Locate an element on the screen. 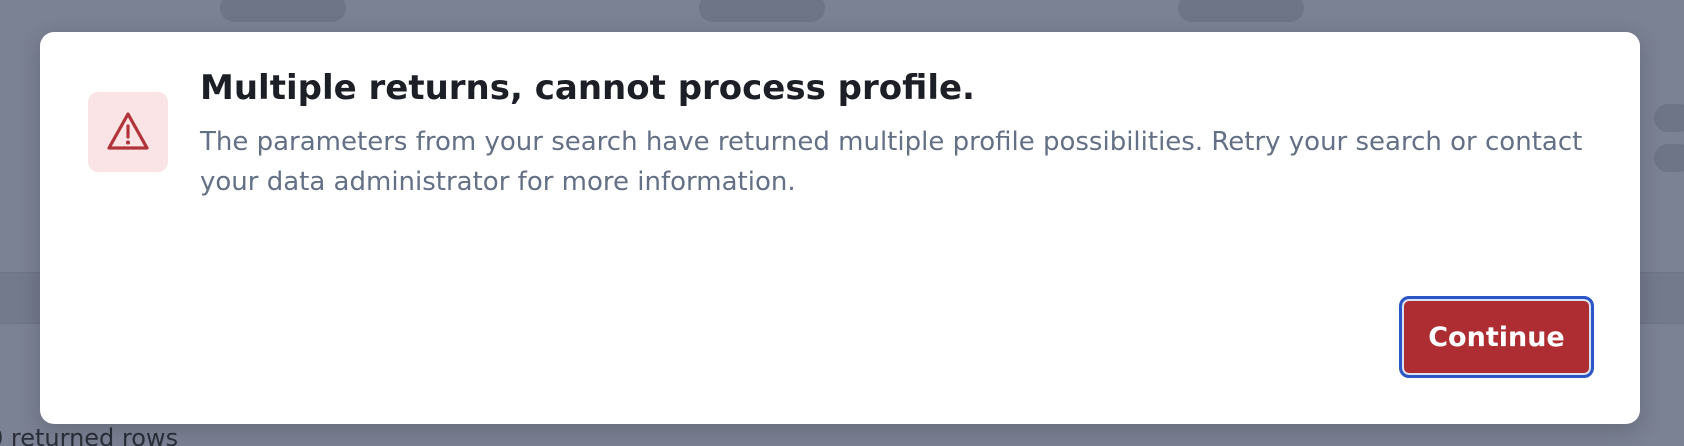 This screenshot has height=446, width=1684. warning-badge is located at coordinates (128, 132).